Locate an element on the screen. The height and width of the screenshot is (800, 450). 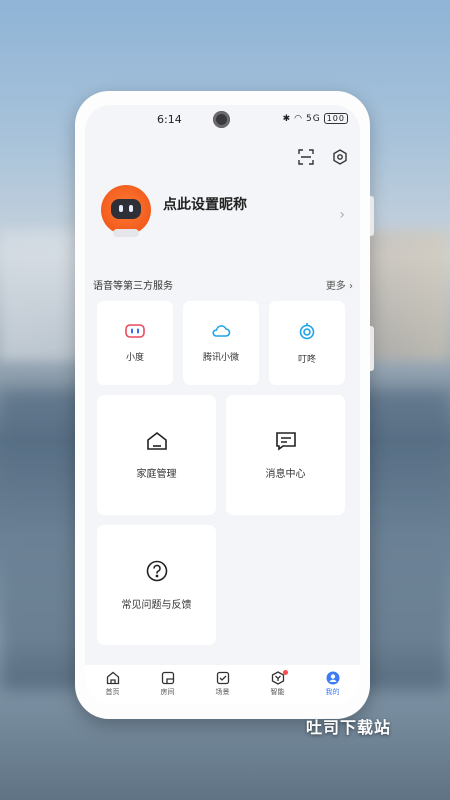
chevron-right-icon: › is located at coordinates (342, 215).